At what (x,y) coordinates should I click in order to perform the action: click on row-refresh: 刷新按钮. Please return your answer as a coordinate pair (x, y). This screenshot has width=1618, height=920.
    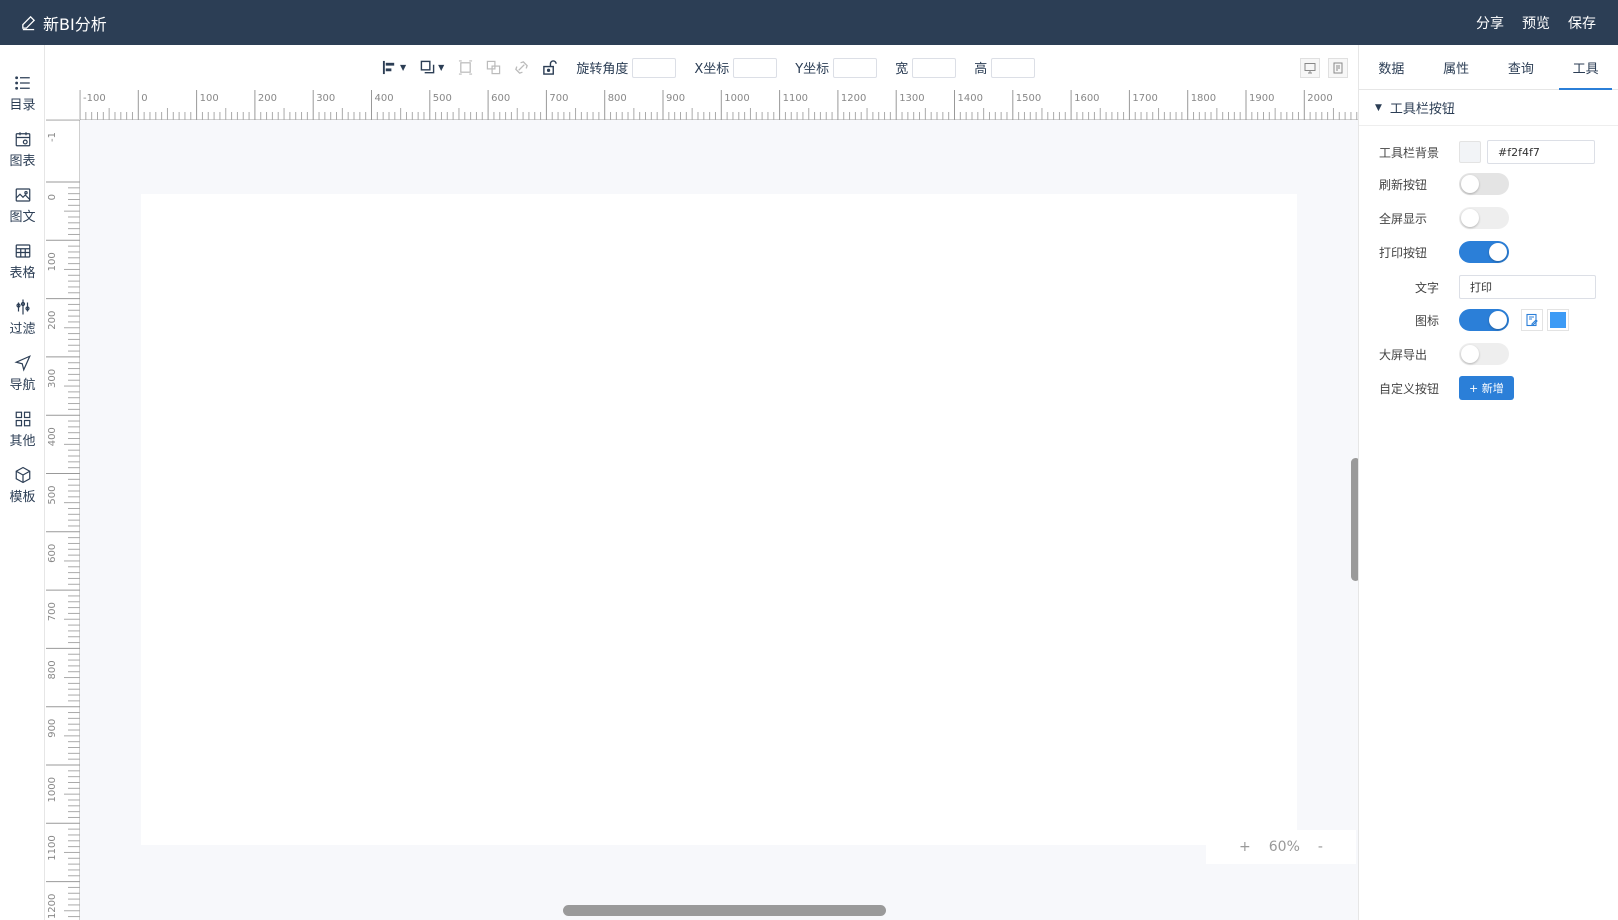
    Looking at the image, I should click on (1444, 184).